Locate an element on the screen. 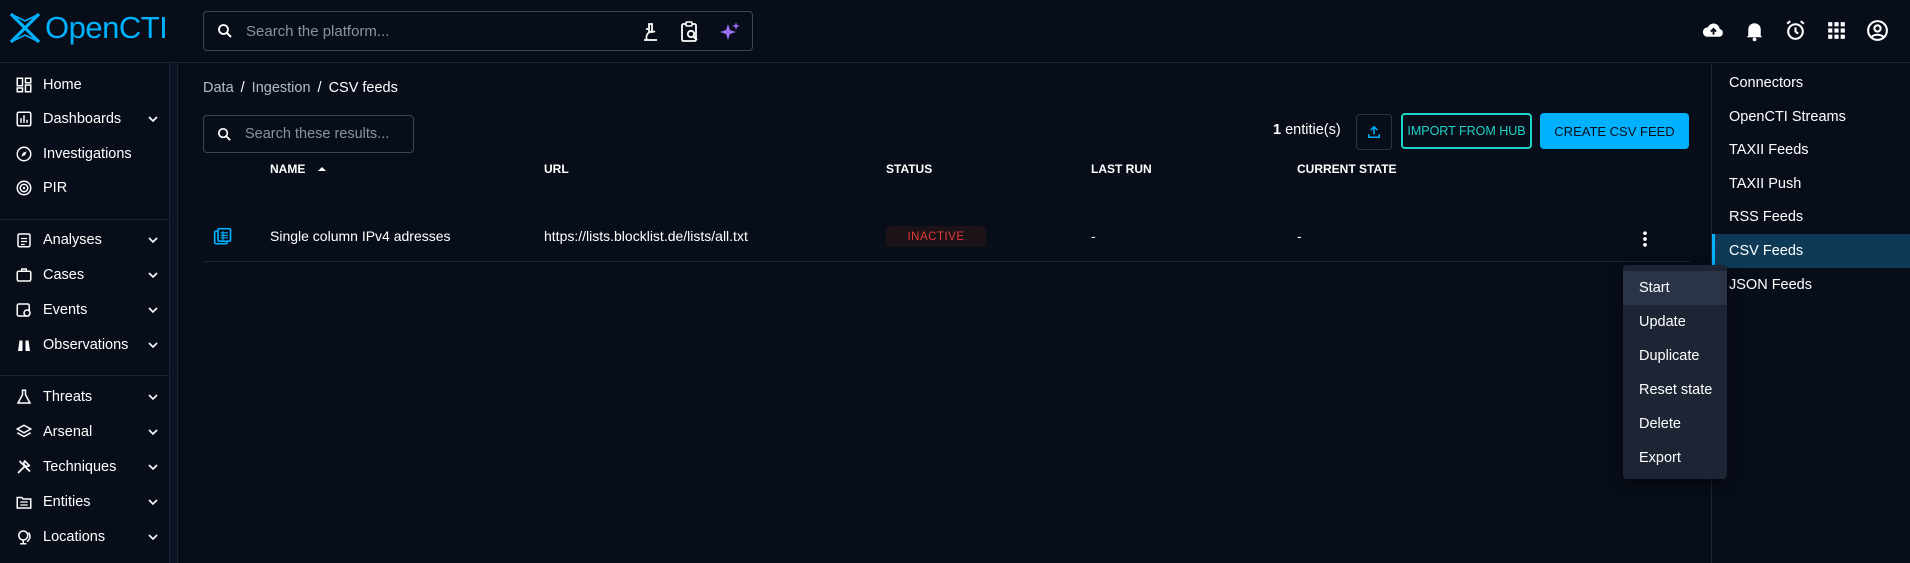 The width and height of the screenshot is (1910, 563). opencti-logo: OpenCTI is located at coordinates (88, 28).